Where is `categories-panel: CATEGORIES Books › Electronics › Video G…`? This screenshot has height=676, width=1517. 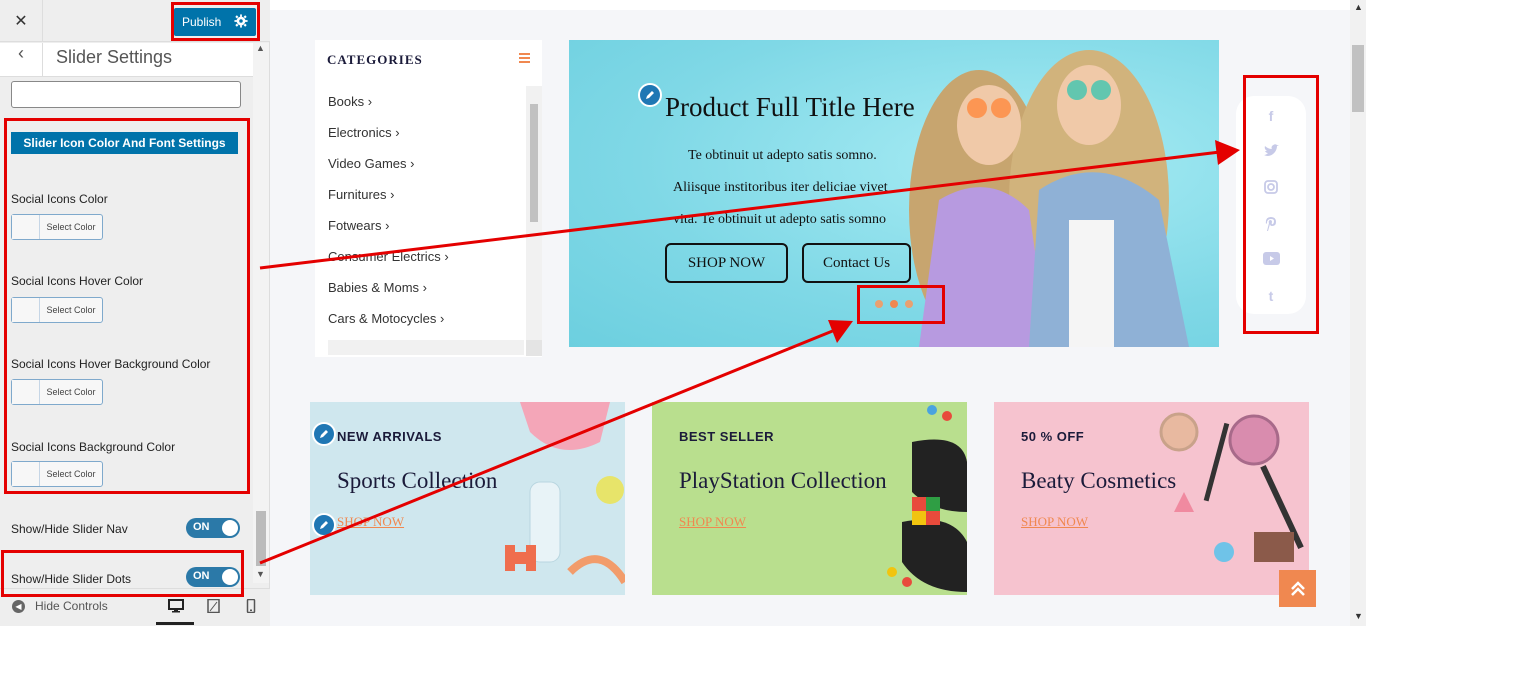 categories-panel: CATEGORIES Books › Electronics › Video G… is located at coordinates (428, 198).